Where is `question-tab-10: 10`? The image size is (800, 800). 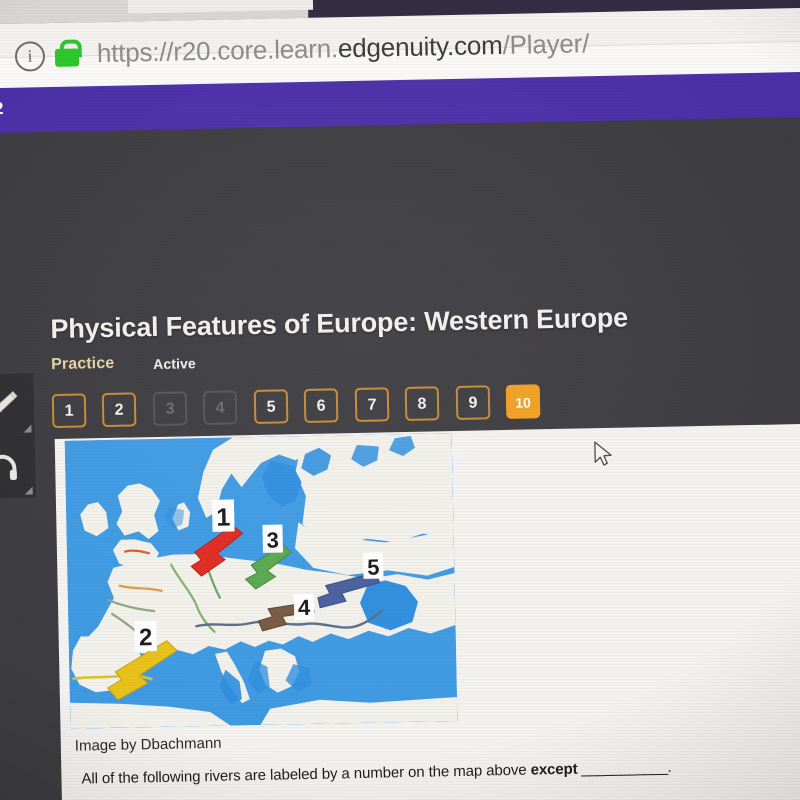
question-tab-10: 10 is located at coordinates (523, 401).